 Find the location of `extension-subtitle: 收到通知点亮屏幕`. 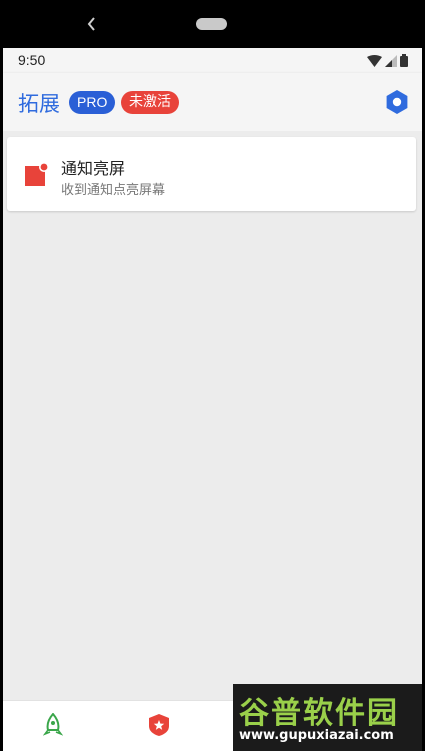

extension-subtitle: 收到通知点亮屏幕 is located at coordinates (113, 190).